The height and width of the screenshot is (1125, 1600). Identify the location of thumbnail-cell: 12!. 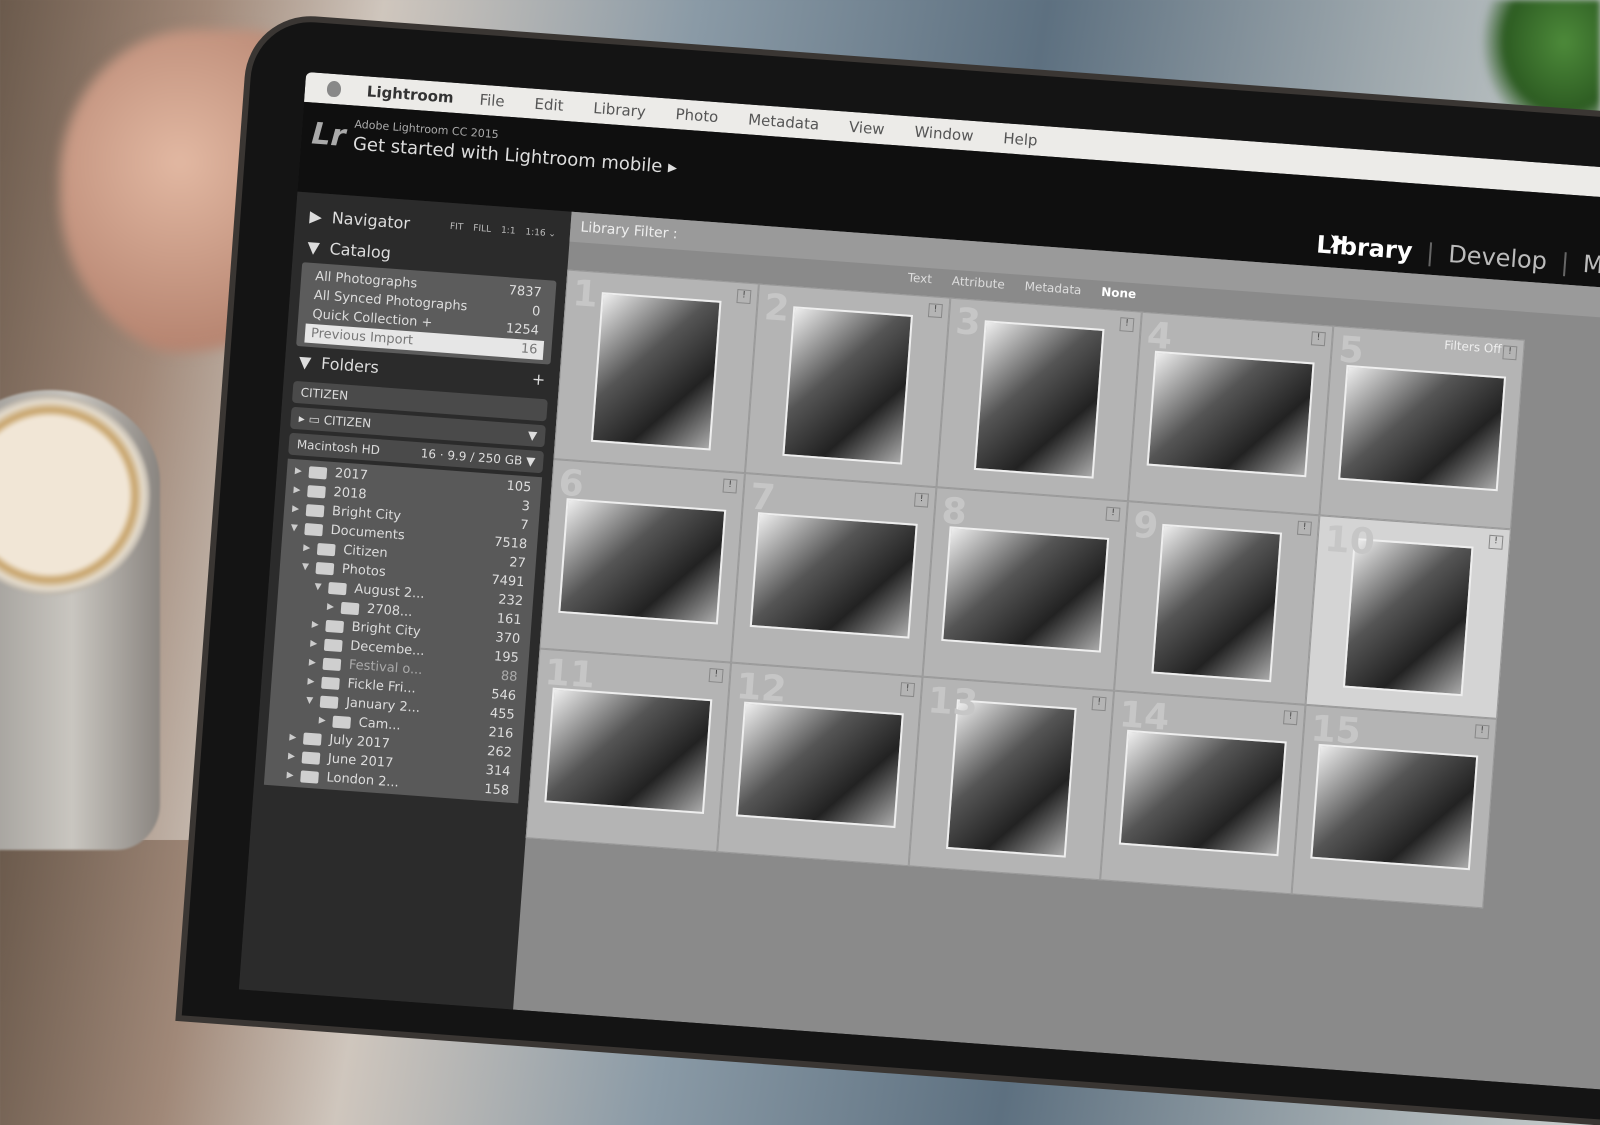
(820, 764).